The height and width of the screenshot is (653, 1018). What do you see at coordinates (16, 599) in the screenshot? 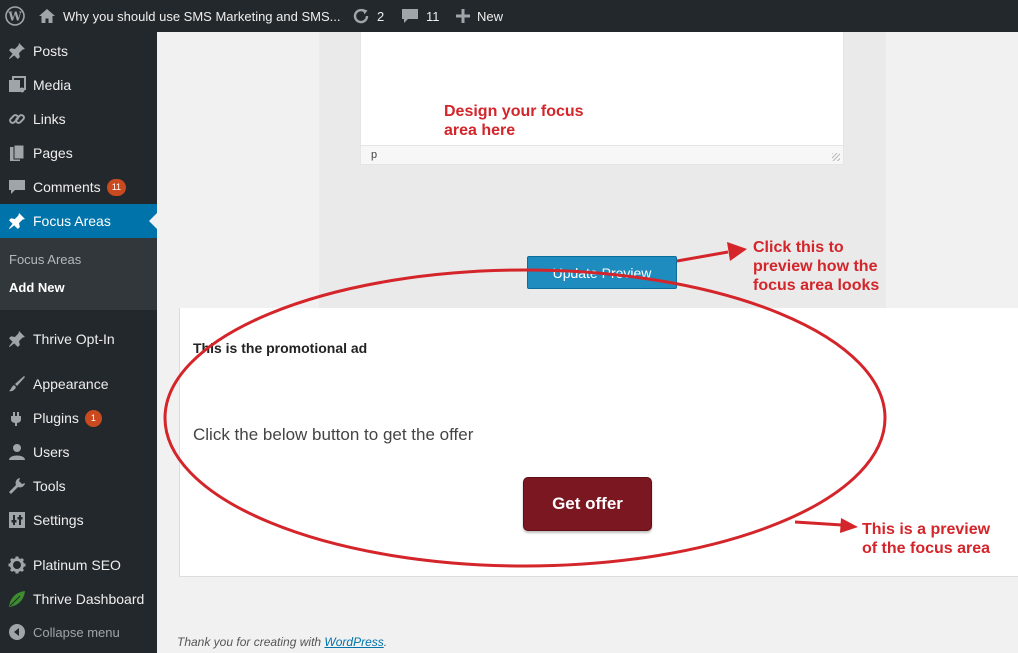
I see `leaf-icon` at bounding box center [16, 599].